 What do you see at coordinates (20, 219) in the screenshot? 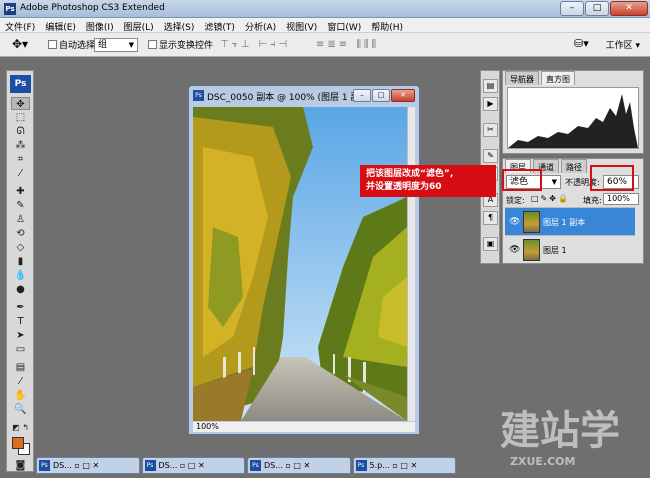
I see `clone-stamp-tool-icon: ♙` at bounding box center [20, 219].